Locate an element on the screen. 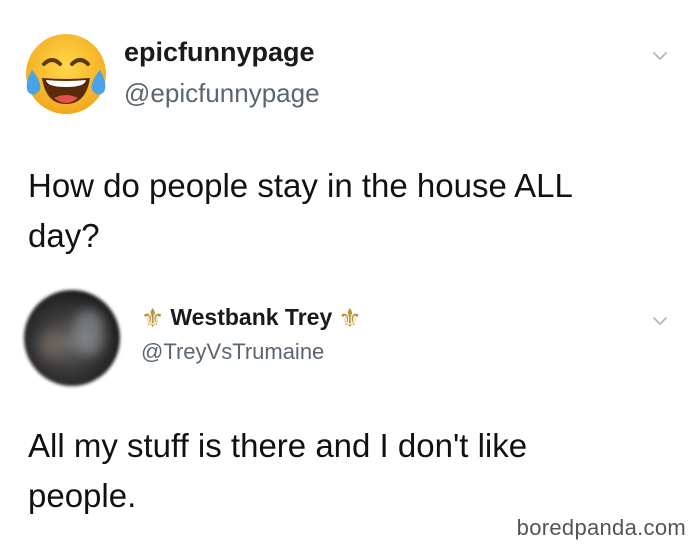 This screenshot has height=555, width=700. handle: @epicfunnypage is located at coordinates (222, 93).